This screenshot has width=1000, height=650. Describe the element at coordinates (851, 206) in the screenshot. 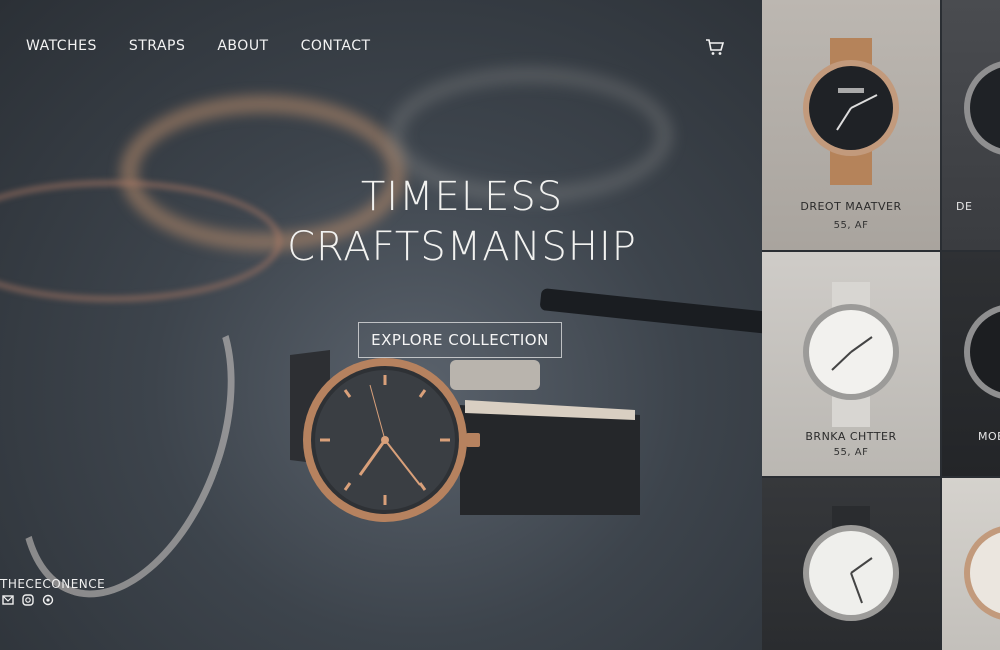

I see `product-name: DREOT MAATVER` at that location.